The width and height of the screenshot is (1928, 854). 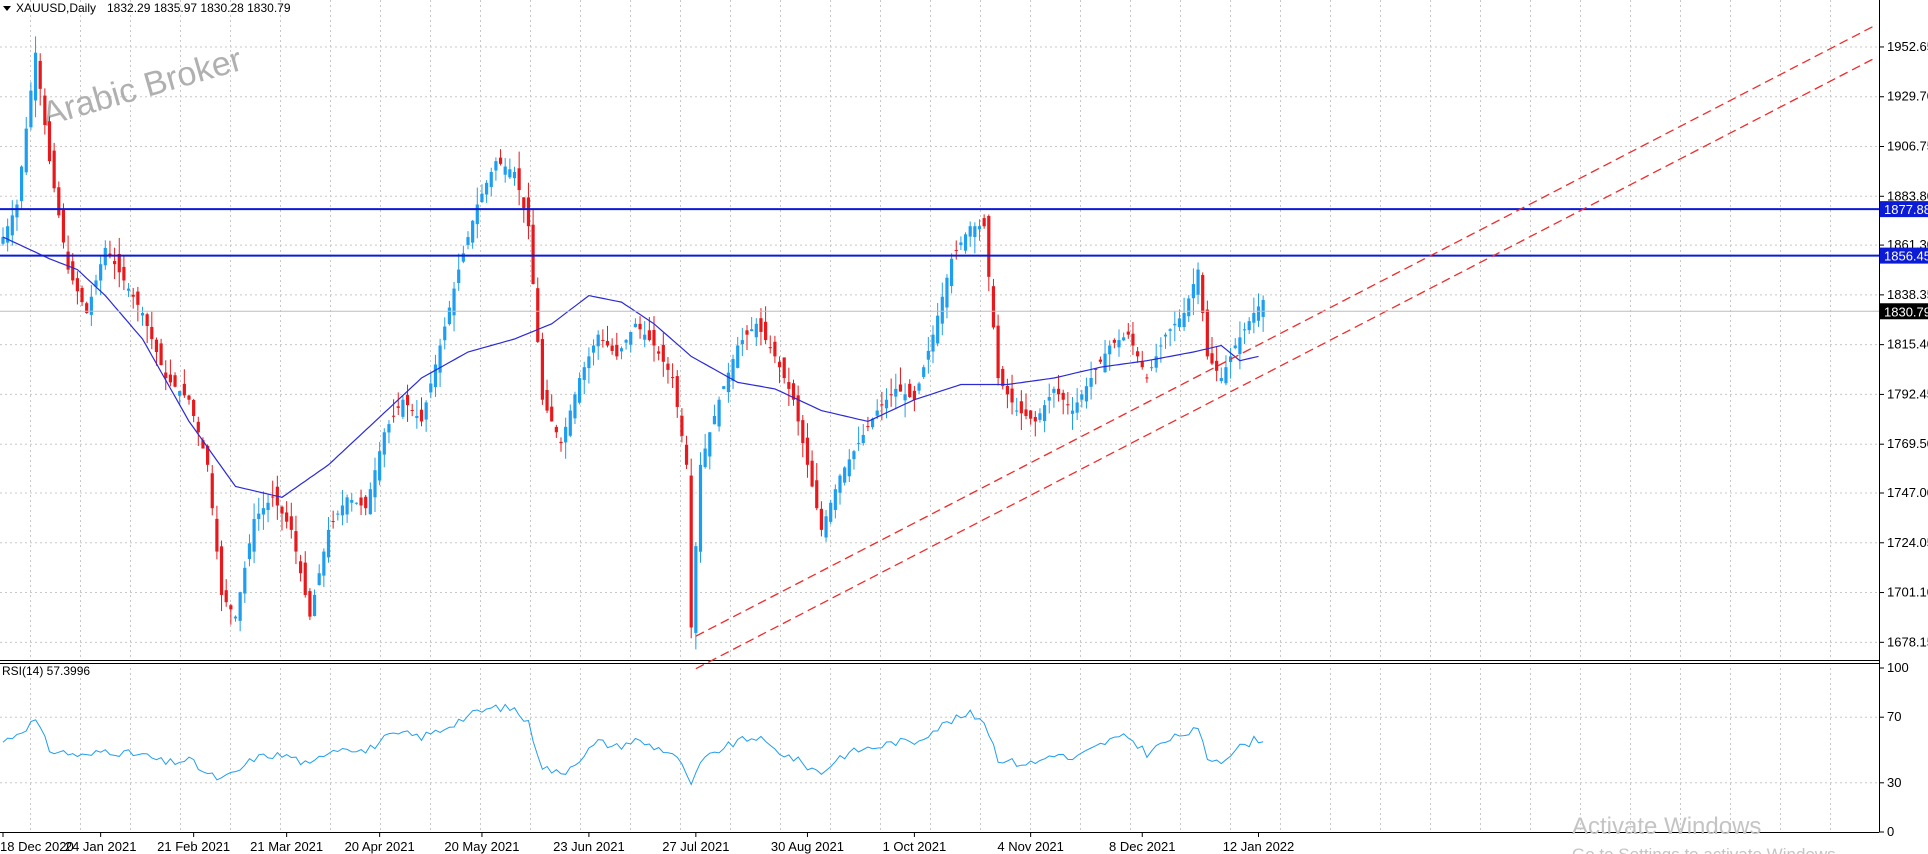 What do you see at coordinates (1907, 294) in the screenshot?
I see `price-tick-label: 1838.35` at bounding box center [1907, 294].